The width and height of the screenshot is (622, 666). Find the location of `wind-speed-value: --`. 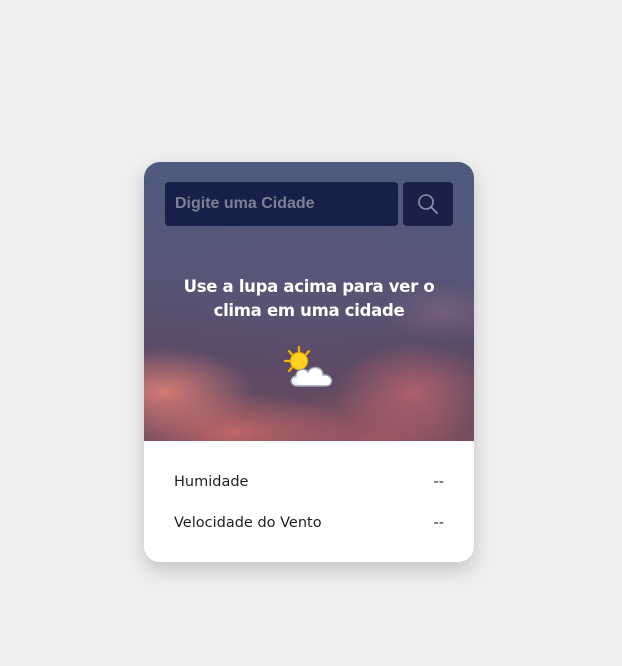

wind-speed-value: -- is located at coordinates (438, 523).